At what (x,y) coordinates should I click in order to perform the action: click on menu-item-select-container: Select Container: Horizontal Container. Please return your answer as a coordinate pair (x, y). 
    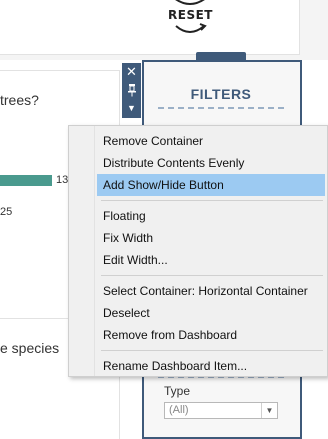
    Looking at the image, I should click on (211, 291).